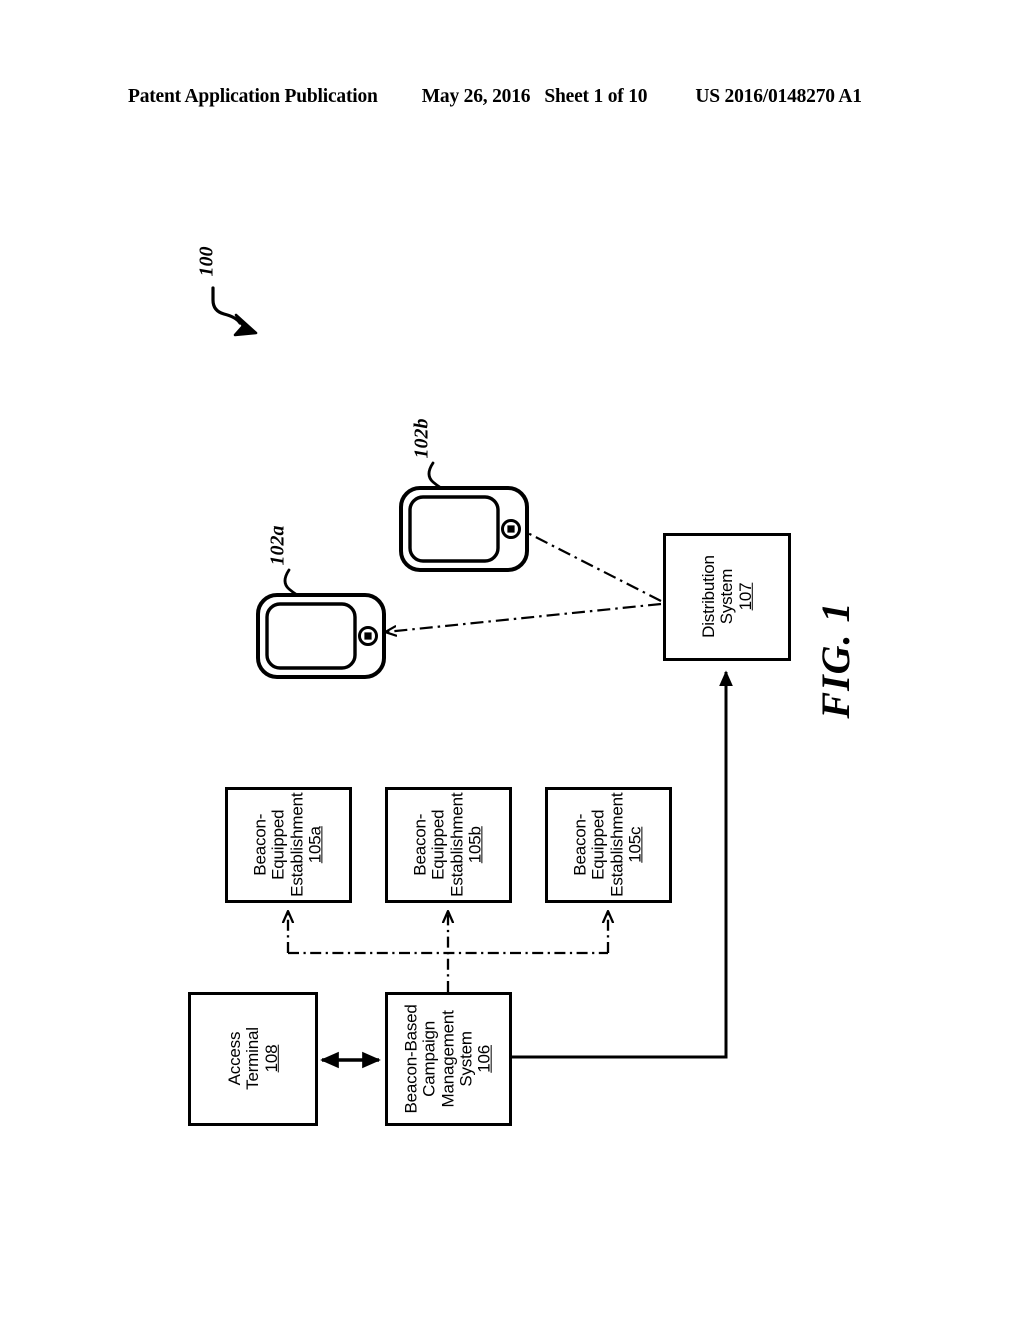 Image resolution: width=1024 pixels, height=1320 pixels. What do you see at coordinates (475, 845) in the screenshot?
I see `establishment-105b-numeral: 105b` at bounding box center [475, 845].